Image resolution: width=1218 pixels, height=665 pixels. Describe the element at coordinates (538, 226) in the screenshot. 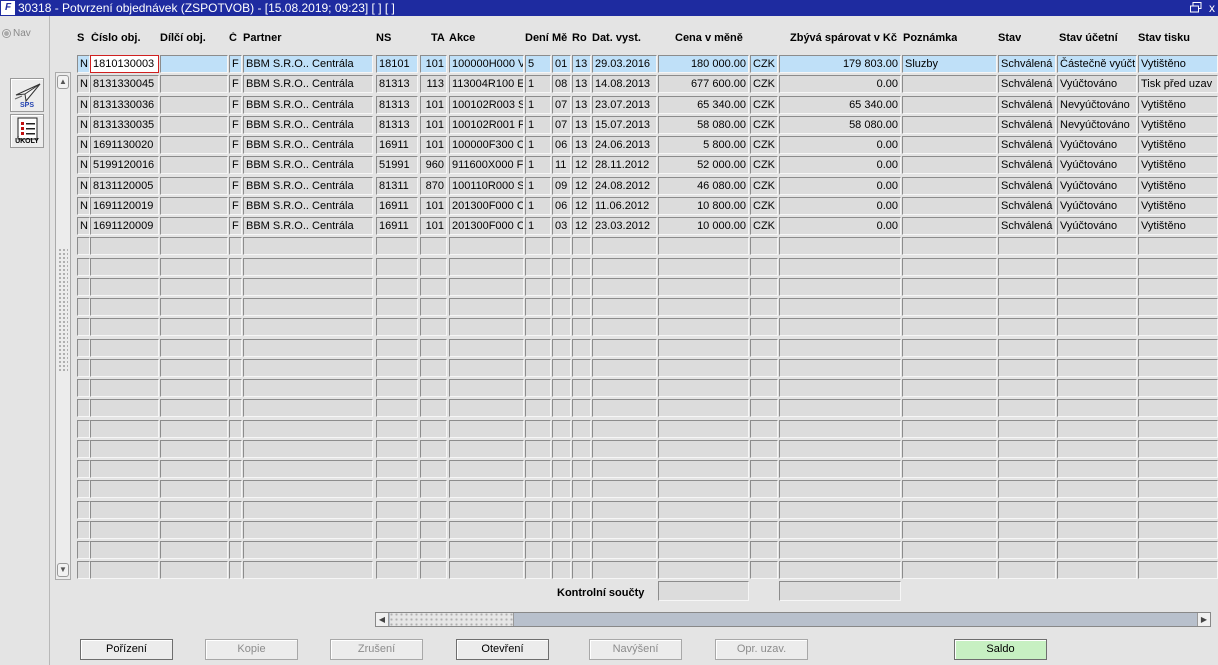

I see `table-cell: 1` at that location.